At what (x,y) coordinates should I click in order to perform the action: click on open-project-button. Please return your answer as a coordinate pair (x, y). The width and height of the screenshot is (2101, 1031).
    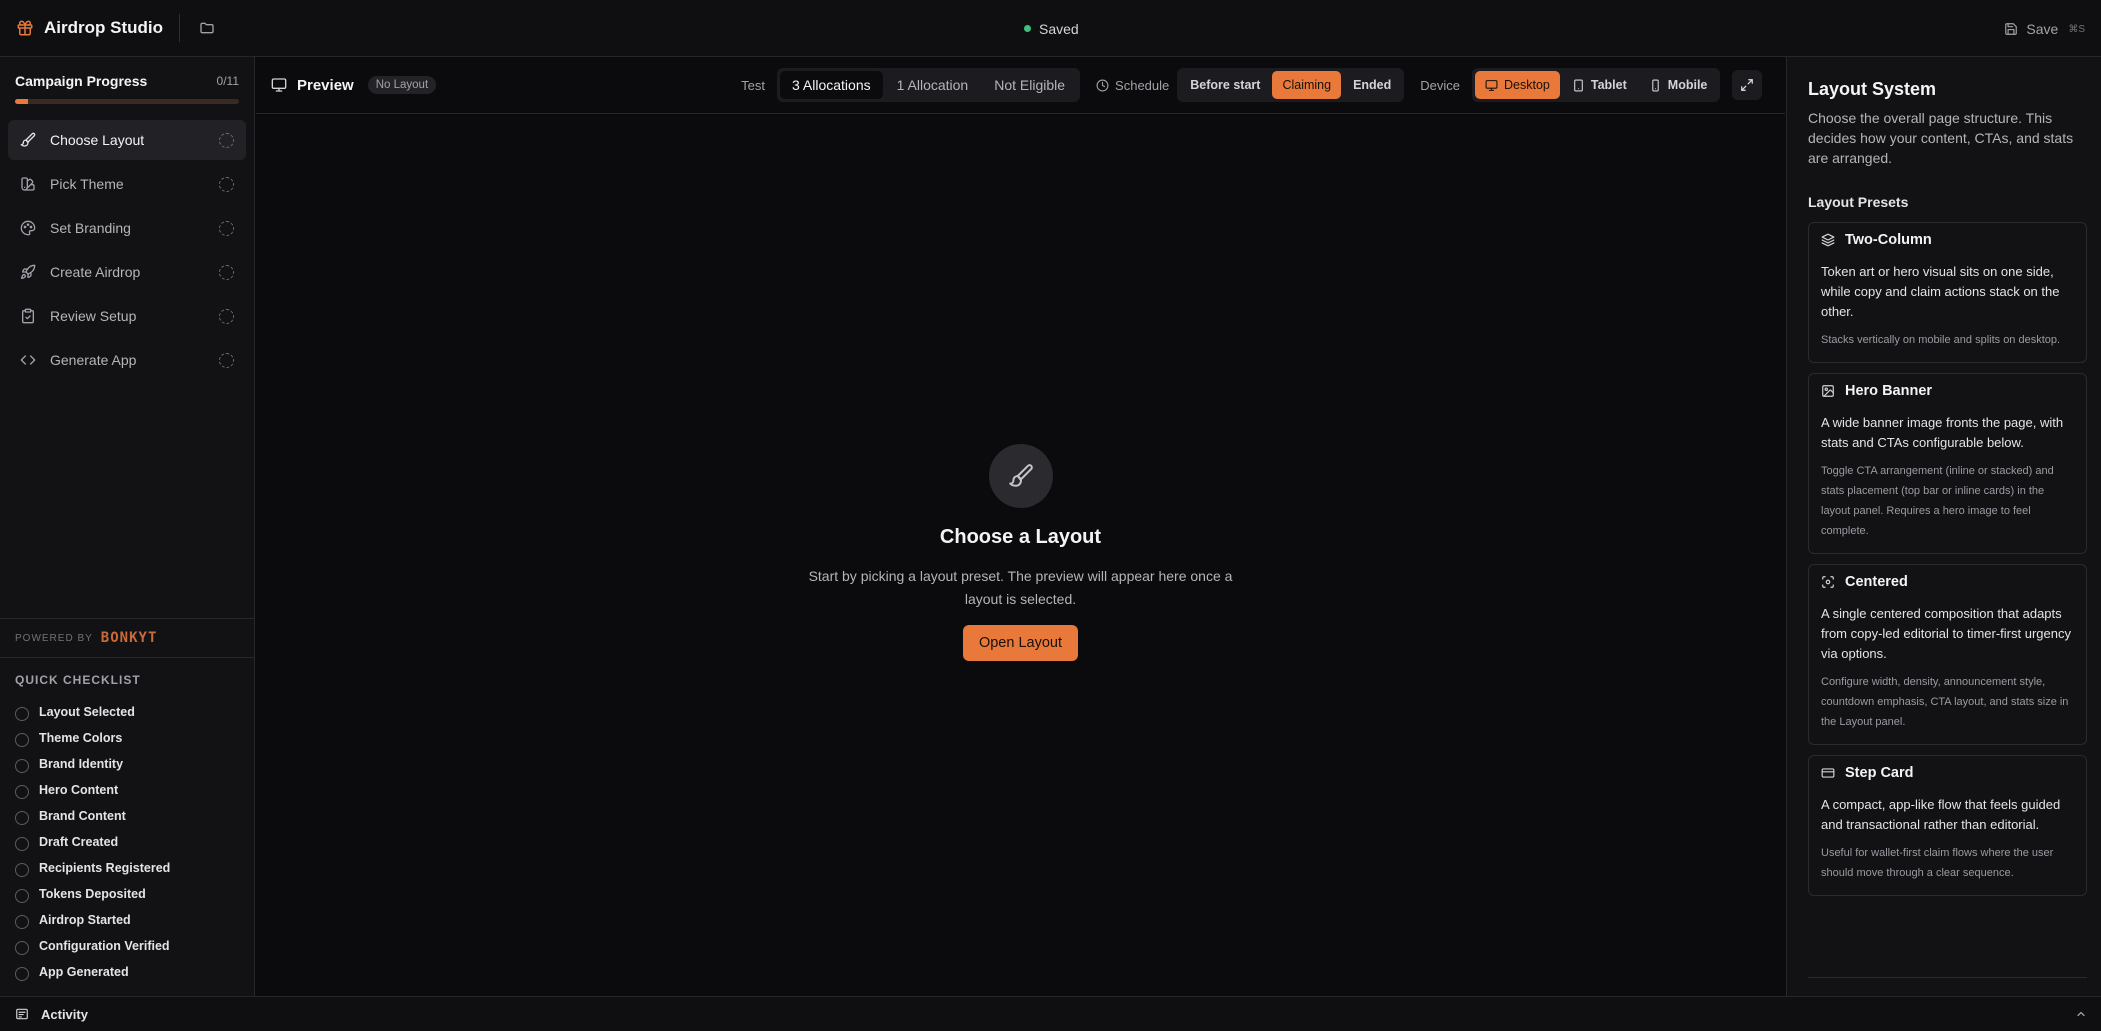
    Looking at the image, I should click on (207, 28).